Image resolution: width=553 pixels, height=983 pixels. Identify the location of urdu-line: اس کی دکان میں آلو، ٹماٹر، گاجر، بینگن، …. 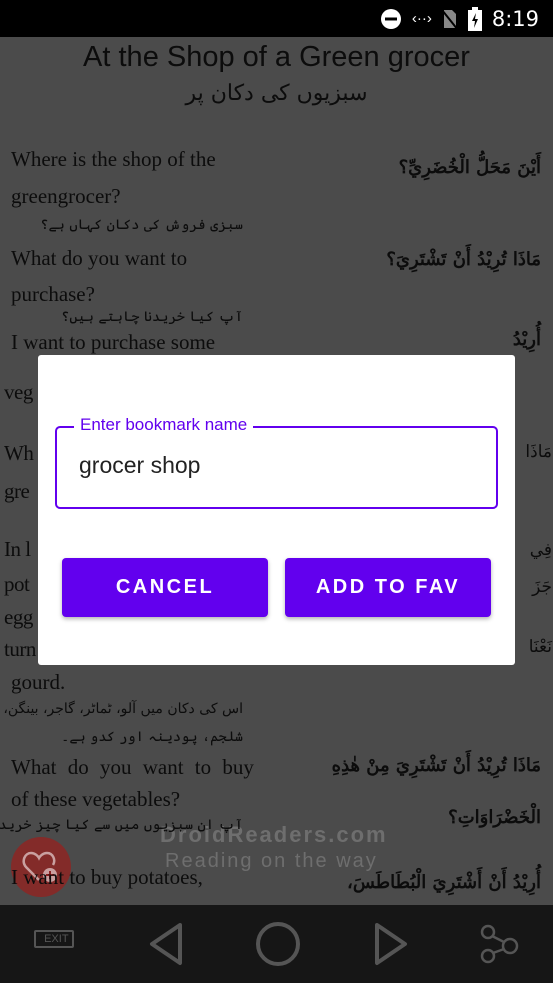
(121, 709).